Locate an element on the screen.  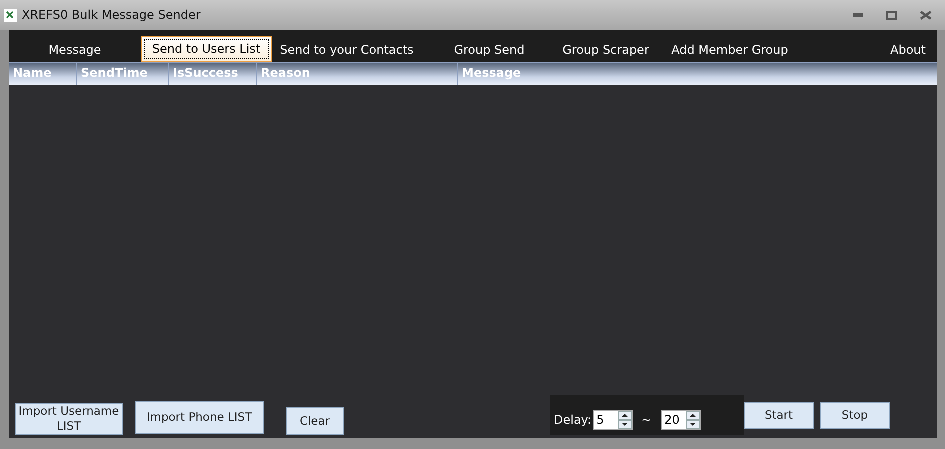
window-title: XREFS0 Bulk Message Sender is located at coordinates (111, 15).